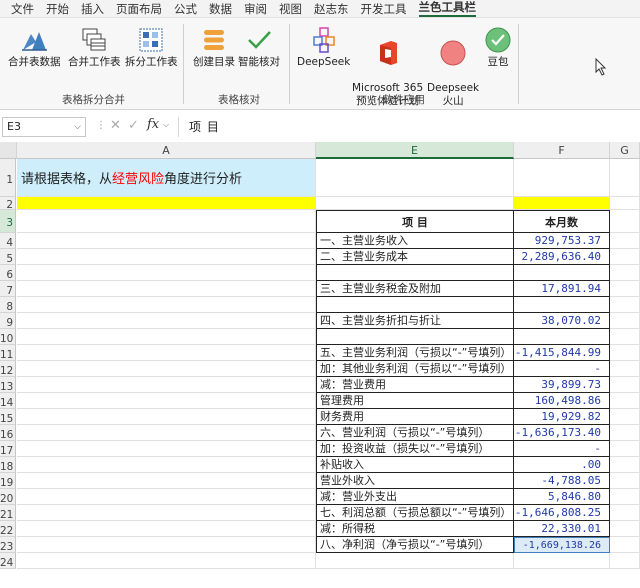 The image size is (640, 588). I want to click on table-row-value: 38,070.02, so click(562, 321).